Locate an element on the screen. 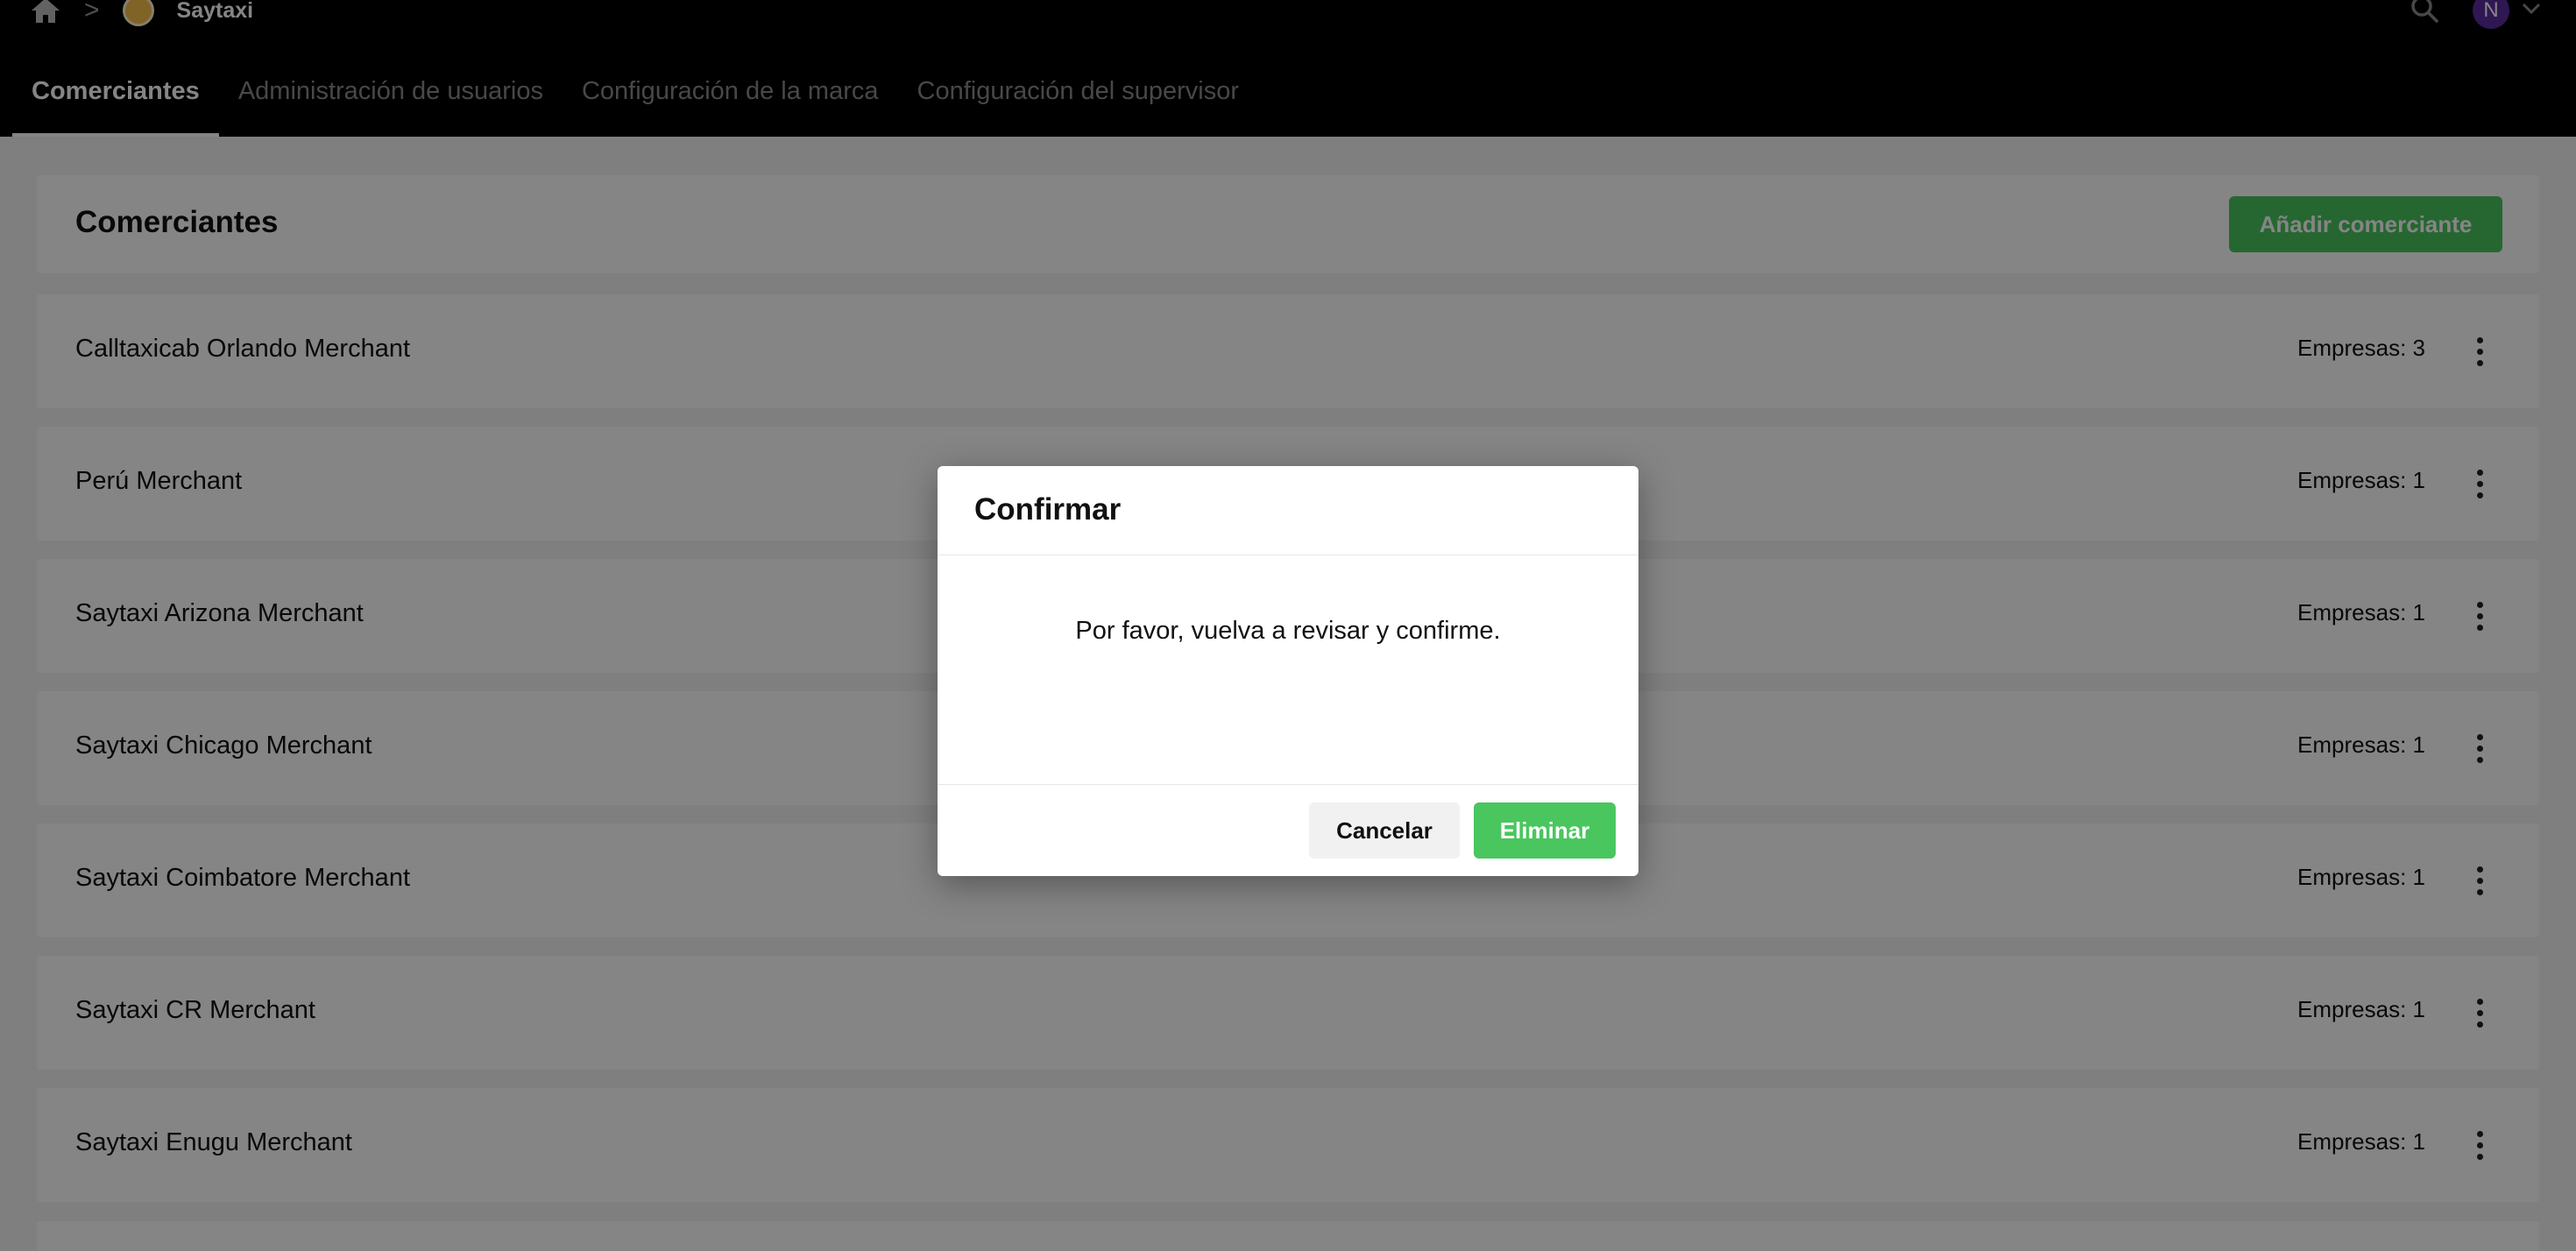 This screenshot has height=1251, width=2576. dialog-body: Por favor, vuelva a revisar y confirme. is located at coordinates (1288, 670).